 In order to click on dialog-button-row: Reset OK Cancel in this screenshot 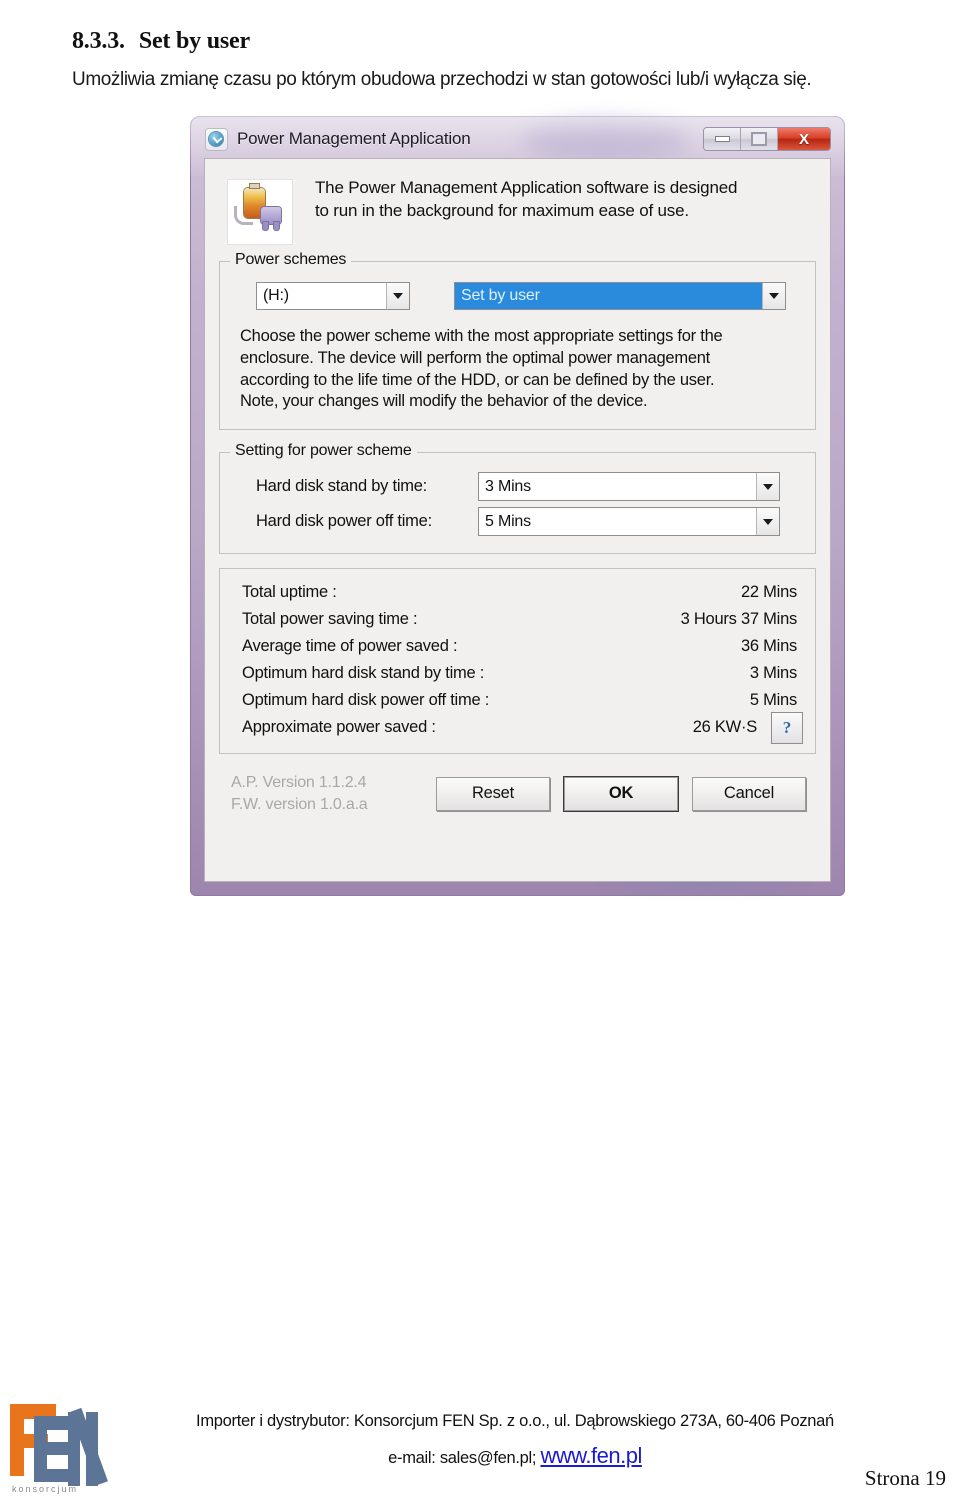, I will do `click(621, 793)`.